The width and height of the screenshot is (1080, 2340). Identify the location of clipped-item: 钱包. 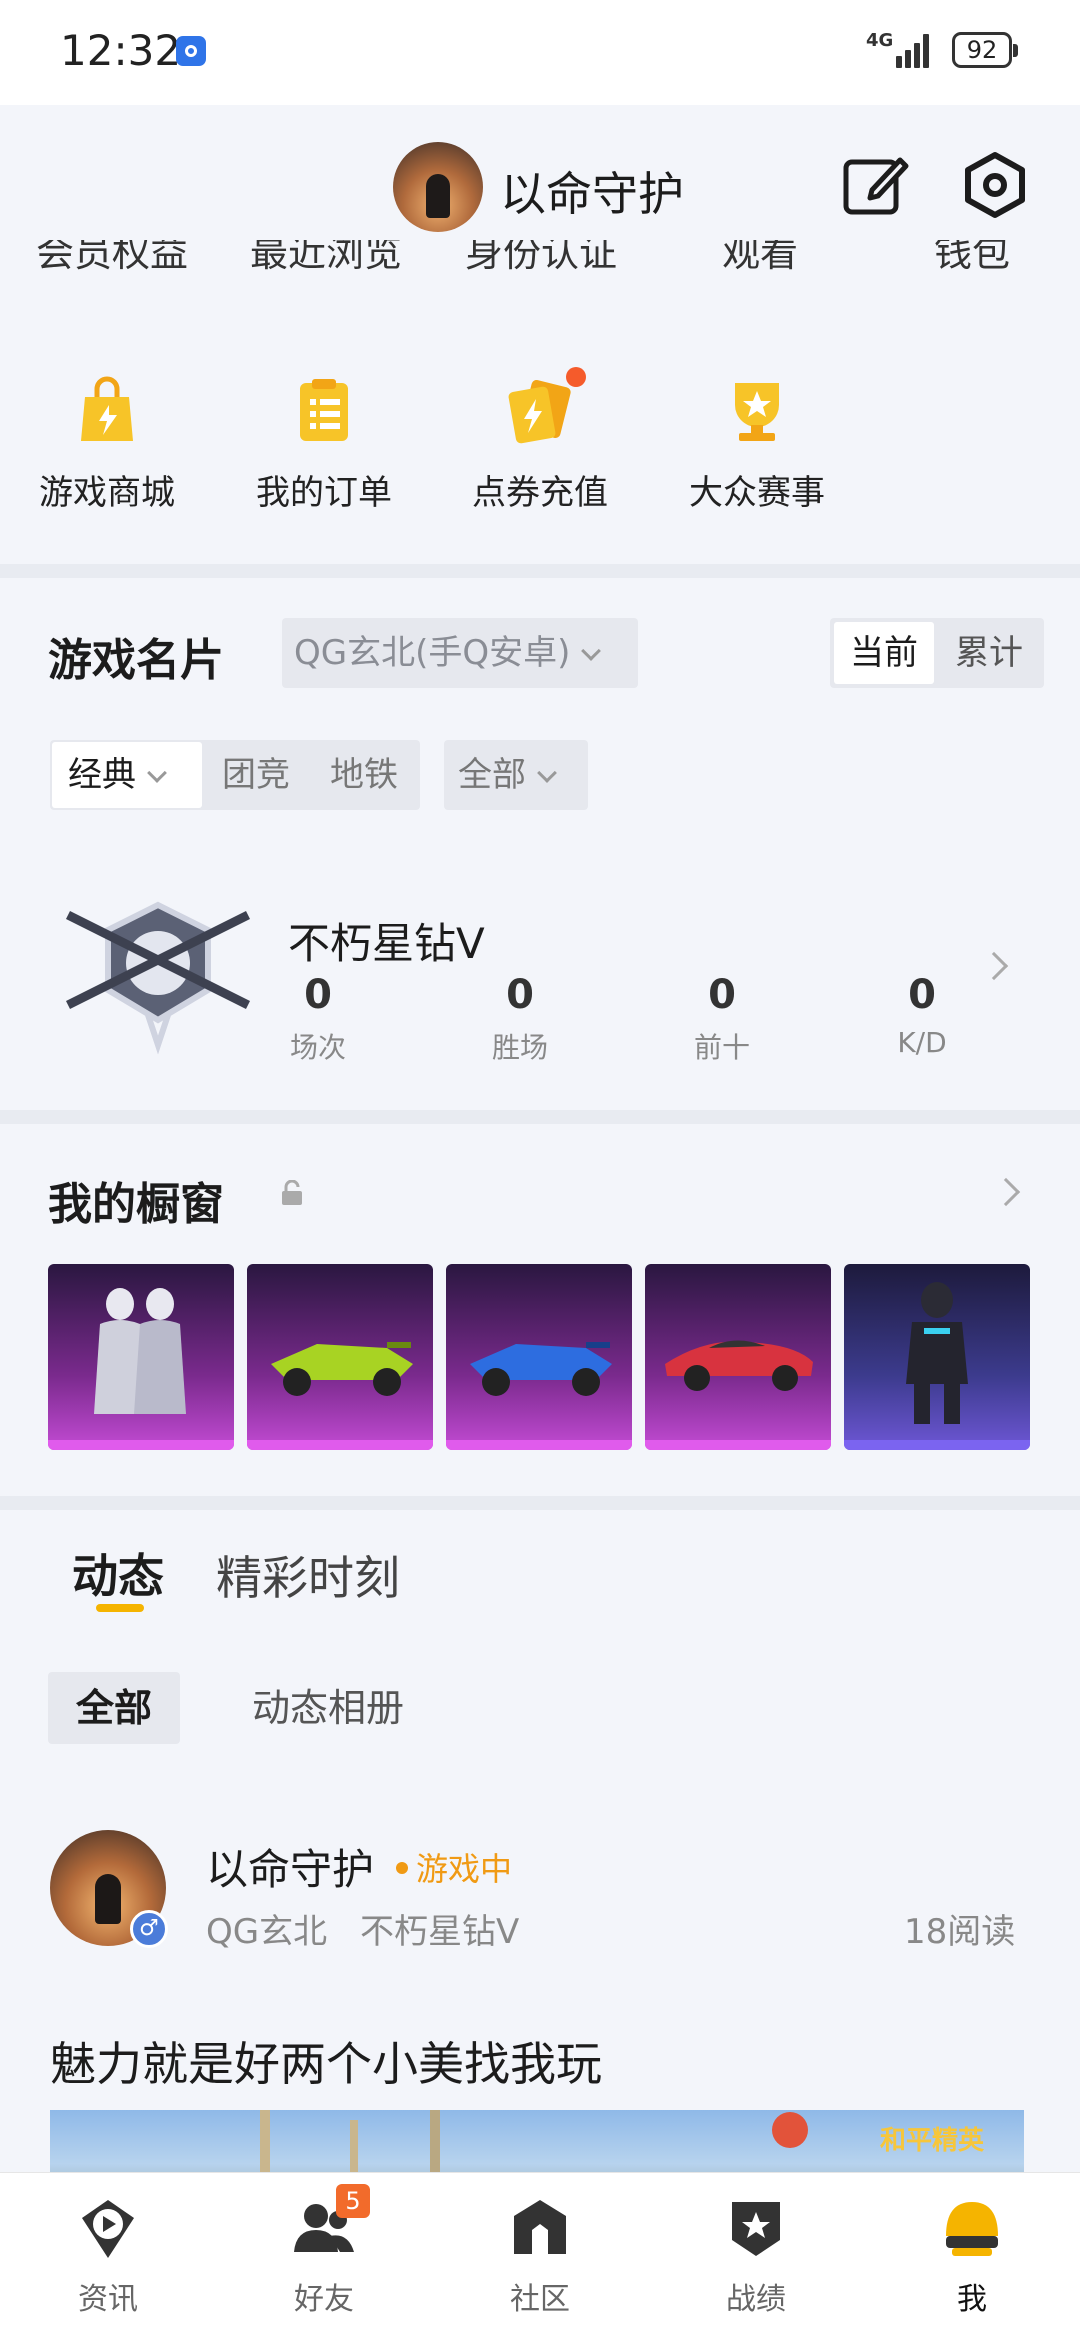
(972, 257).